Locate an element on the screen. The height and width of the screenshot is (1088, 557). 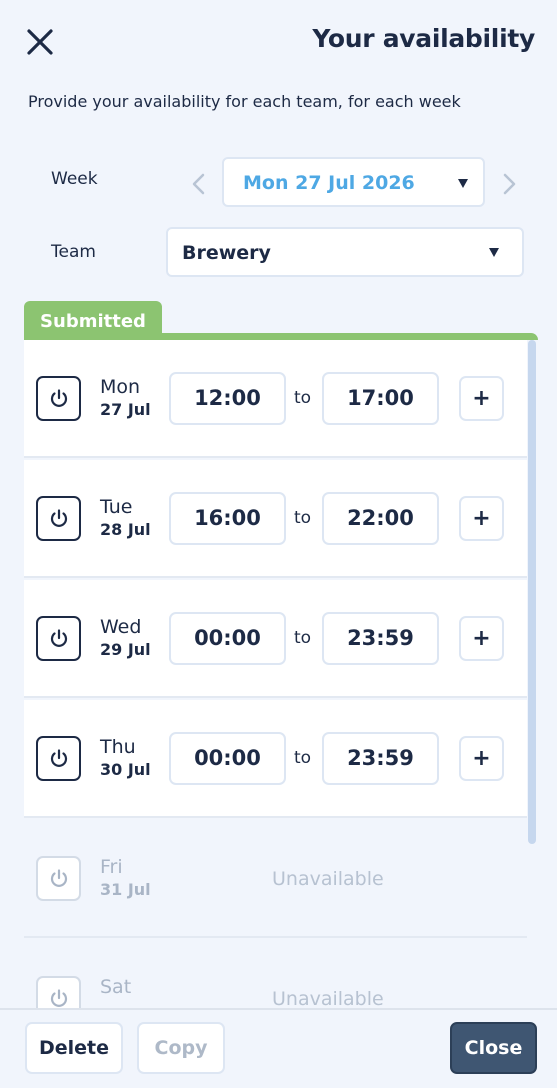
week-select: Mon 27 Jul 2026 is located at coordinates (353, 182).